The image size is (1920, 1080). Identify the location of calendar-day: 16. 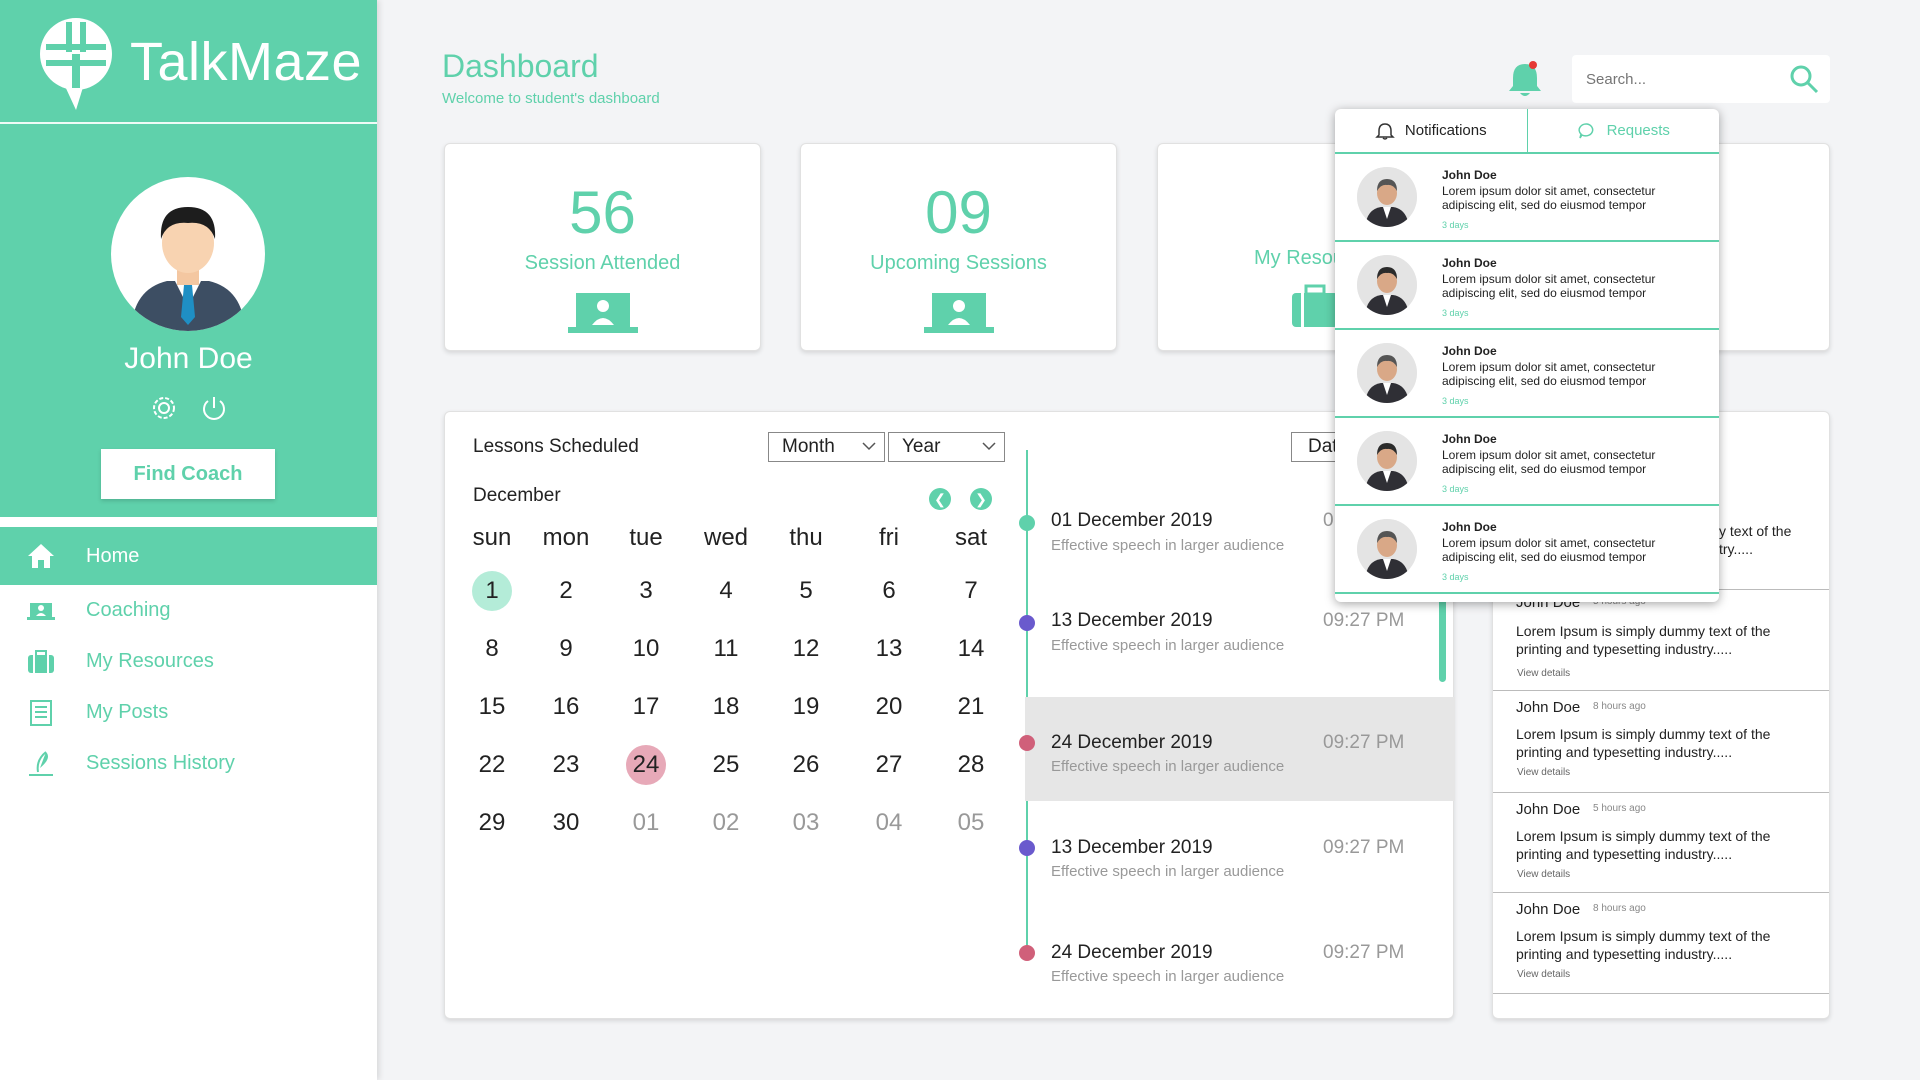
(566, 707).